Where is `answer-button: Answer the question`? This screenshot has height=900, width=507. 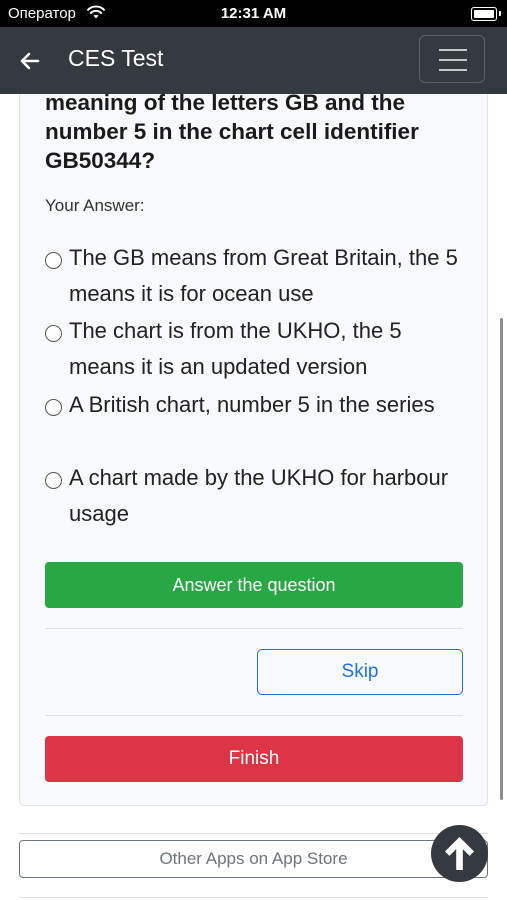 answer-button: Answer the question is located at coordinates (254, 585).